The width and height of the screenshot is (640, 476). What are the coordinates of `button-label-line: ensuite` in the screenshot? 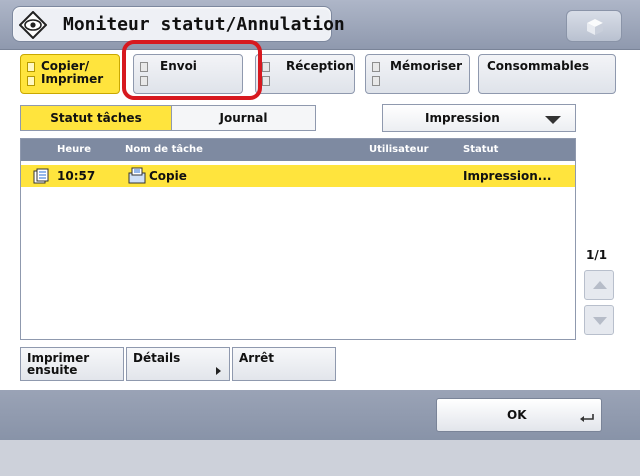 It's located at (52, 370).